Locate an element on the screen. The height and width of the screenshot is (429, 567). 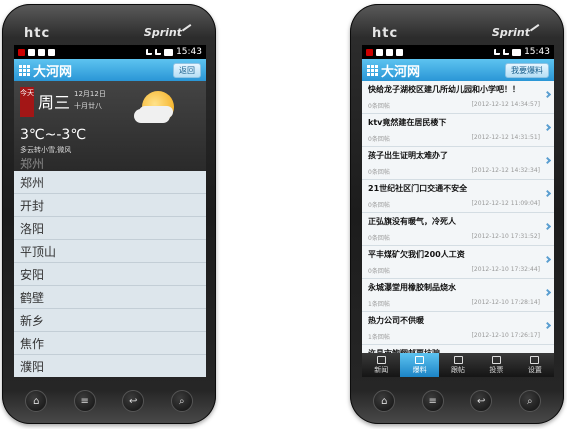
news-icon is located at coordinates (381, 359).